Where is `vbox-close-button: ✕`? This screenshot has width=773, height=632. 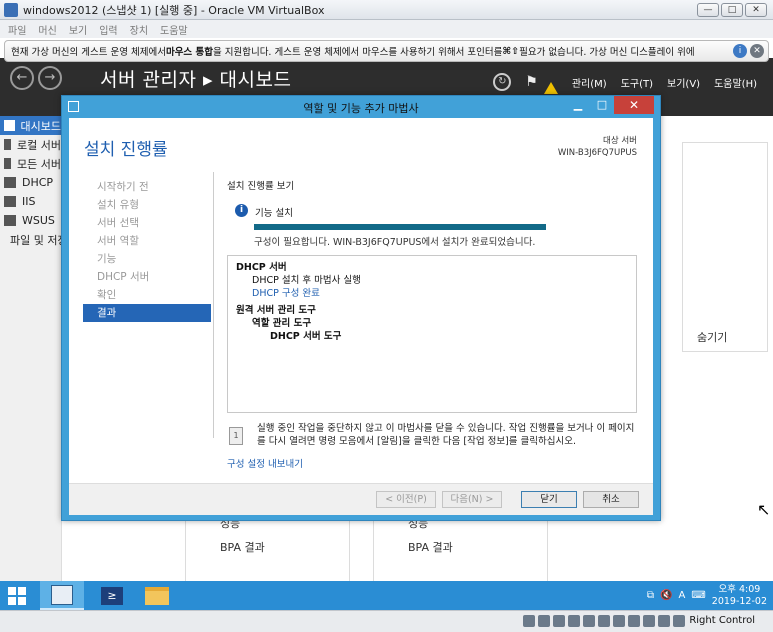 vbox-close-button: ✕ is located at coordinates (756, 10).